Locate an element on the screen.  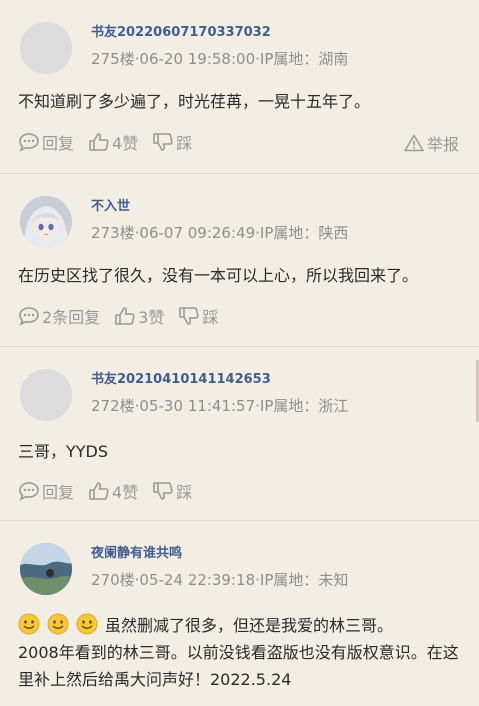
comment-actions: 回复 4赞 踩 举报 is located at coordinates (238, 142).